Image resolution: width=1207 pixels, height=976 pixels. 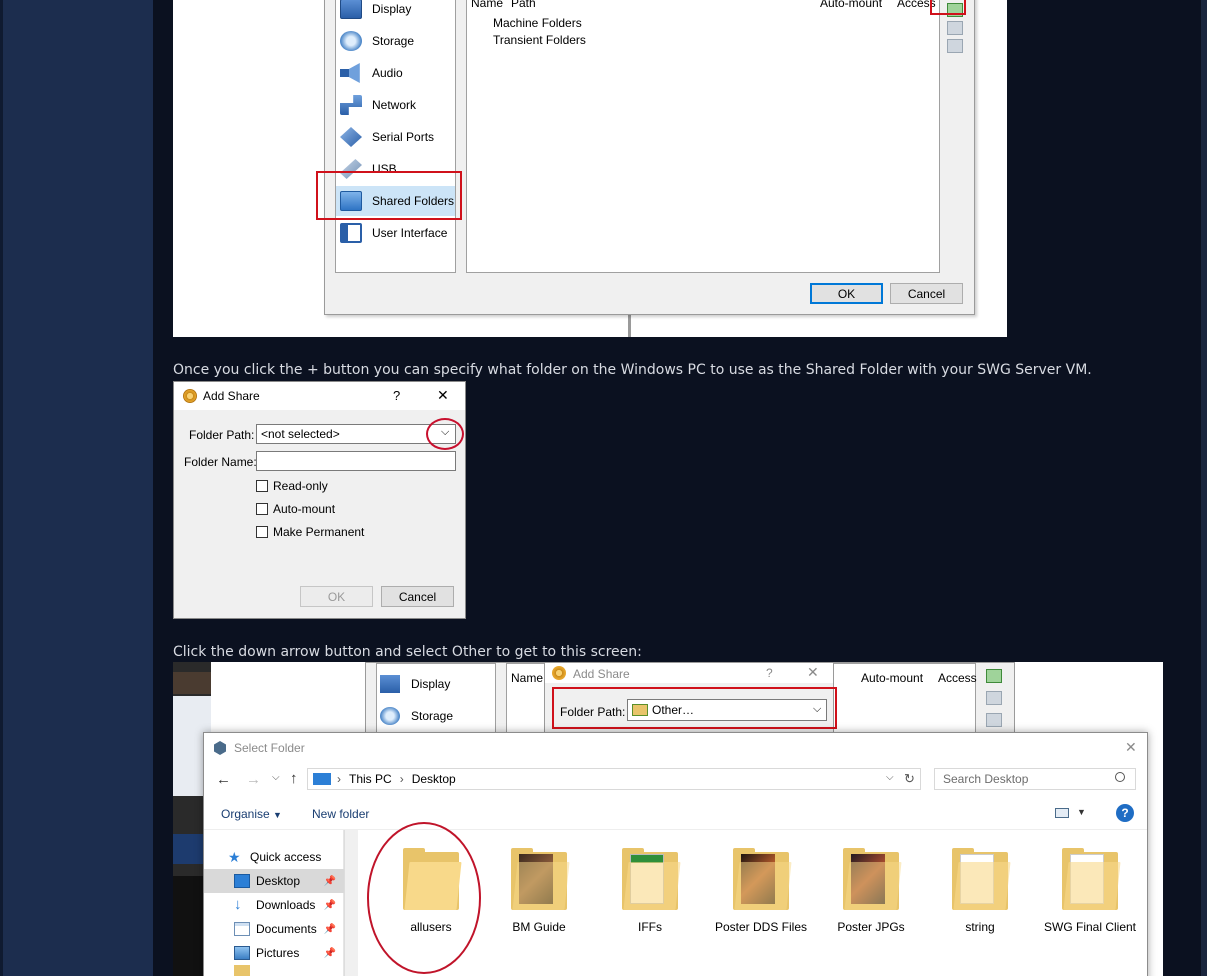 What do you see at coordinates (242, 953) in the screenshot?
I see `pictures-icon` at bounding box center [242, 953].